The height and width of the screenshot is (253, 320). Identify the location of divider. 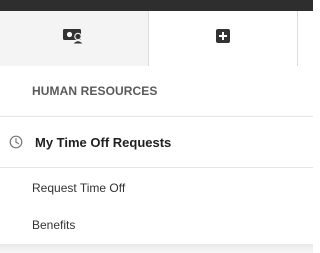
(156, 167).